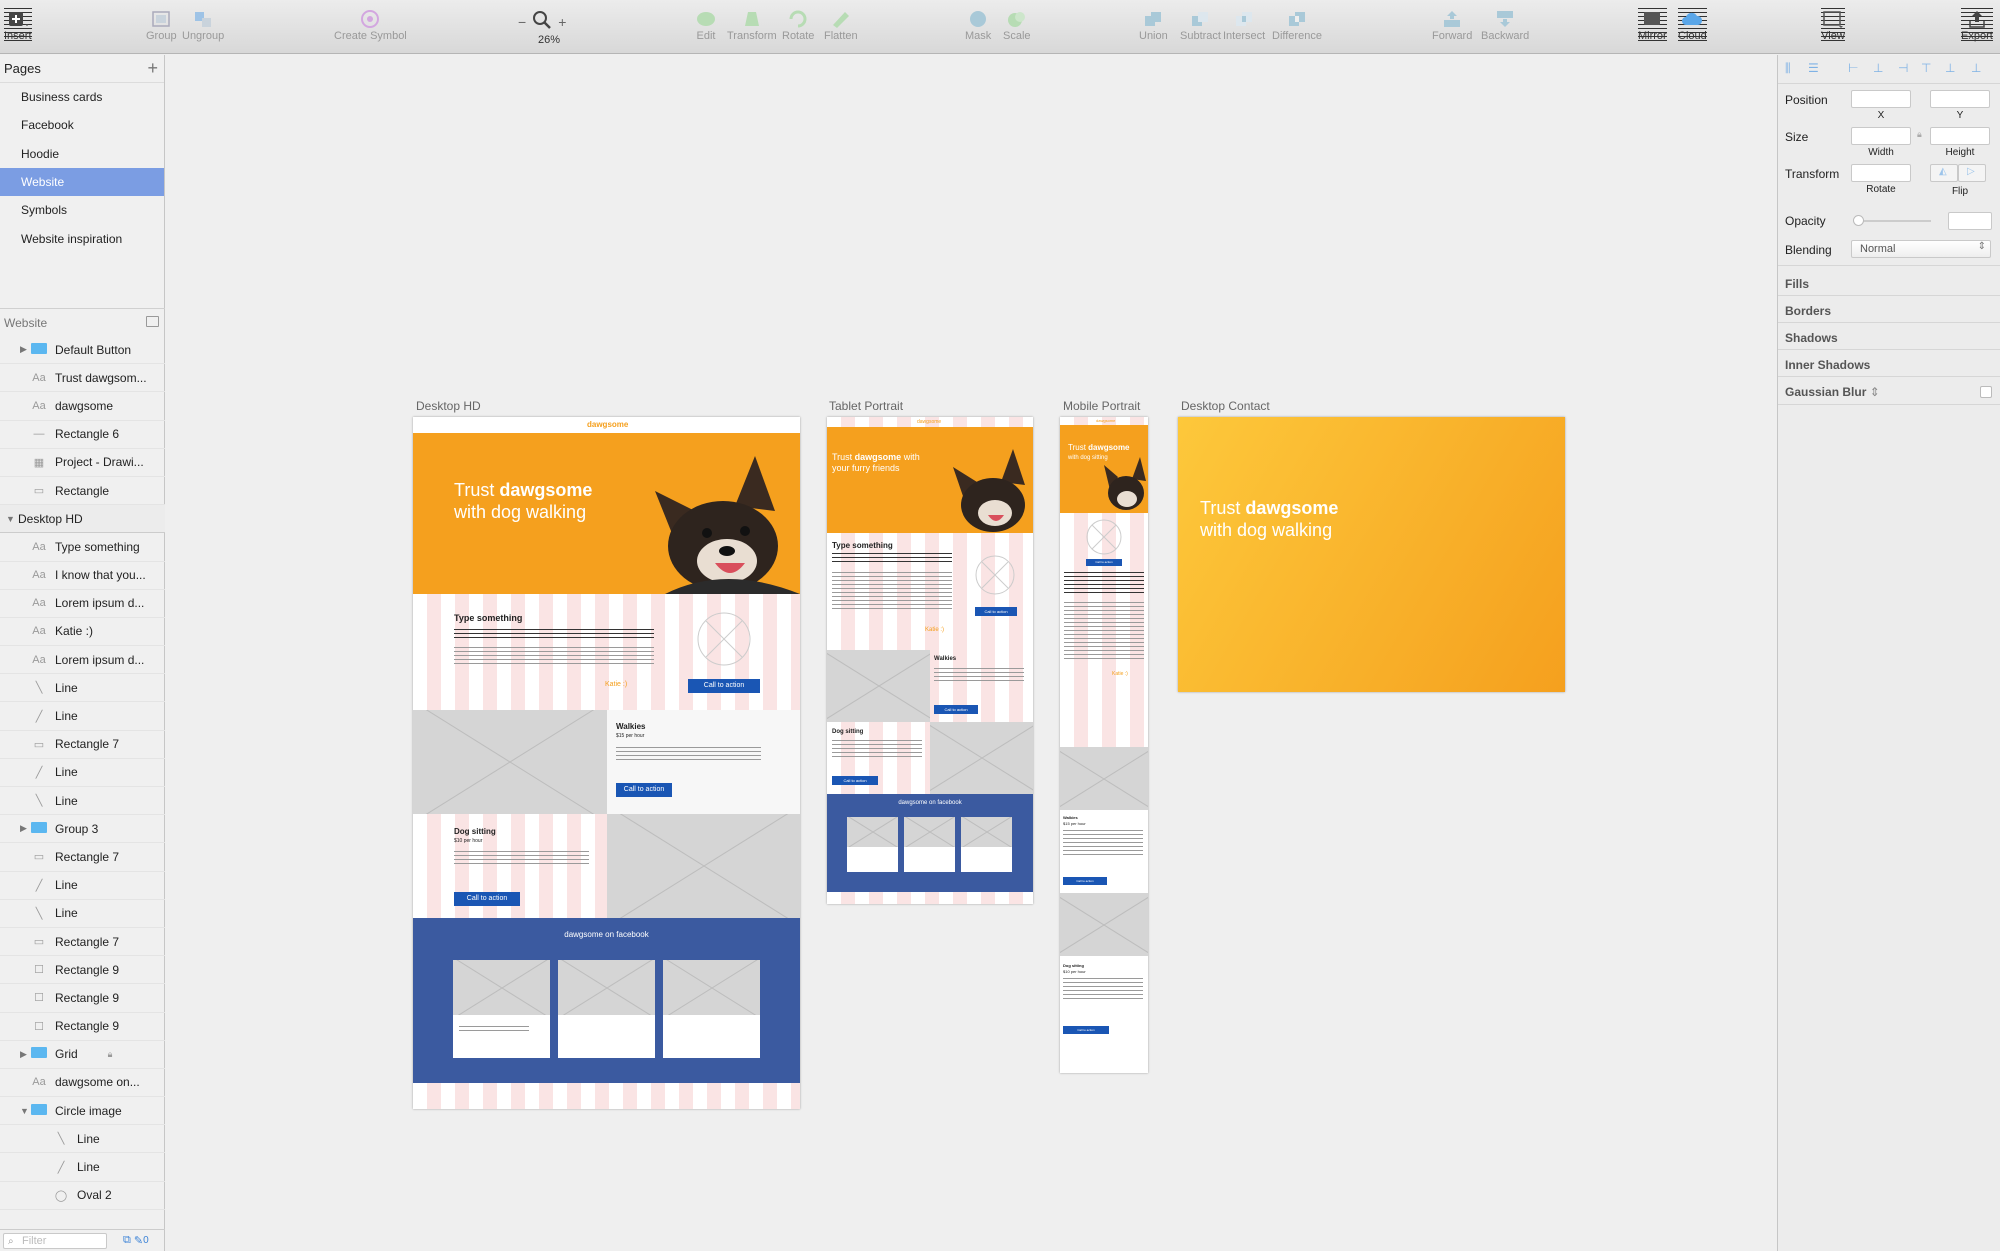 The width and height of the screenshot is (2000, 1251). What do you see at coordinates (82, 1055) in the screenshot?
I see `layer-row: ▶ Grid 🔒︎` at bounding box center [82, 1055].